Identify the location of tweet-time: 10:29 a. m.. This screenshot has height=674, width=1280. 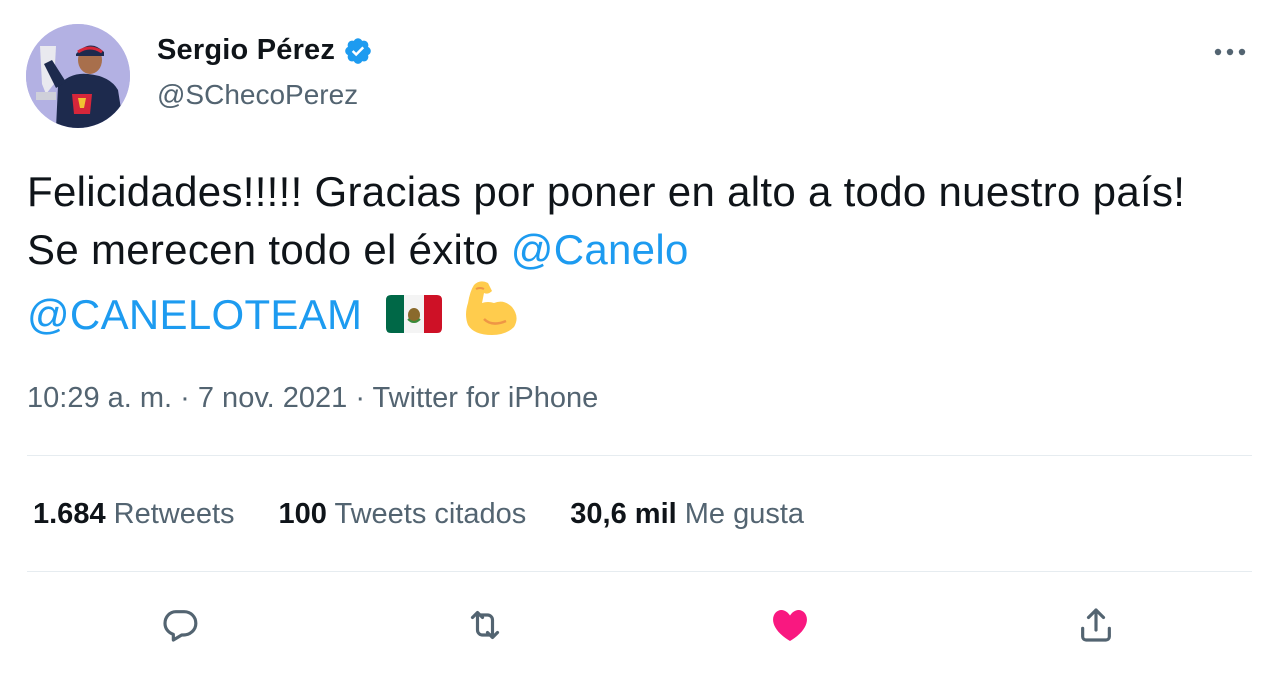
(99, 398).